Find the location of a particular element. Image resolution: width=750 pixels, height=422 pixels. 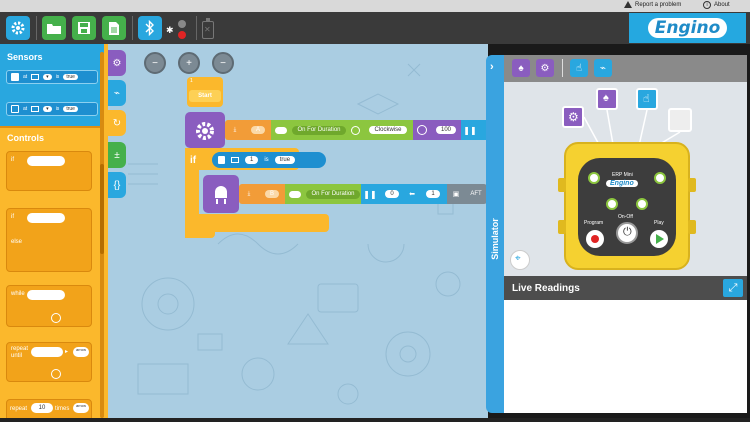

sensor-port-dropdown: 1 is located at coordinates (252, 160).